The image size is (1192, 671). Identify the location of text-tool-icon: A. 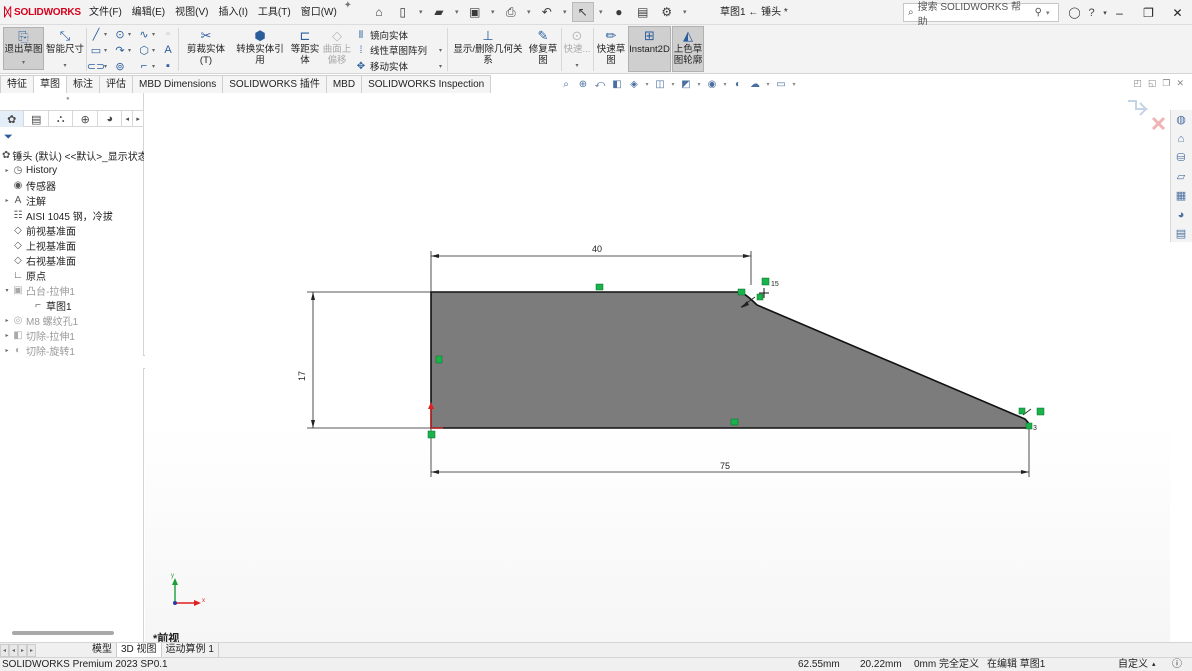
(168, 50).